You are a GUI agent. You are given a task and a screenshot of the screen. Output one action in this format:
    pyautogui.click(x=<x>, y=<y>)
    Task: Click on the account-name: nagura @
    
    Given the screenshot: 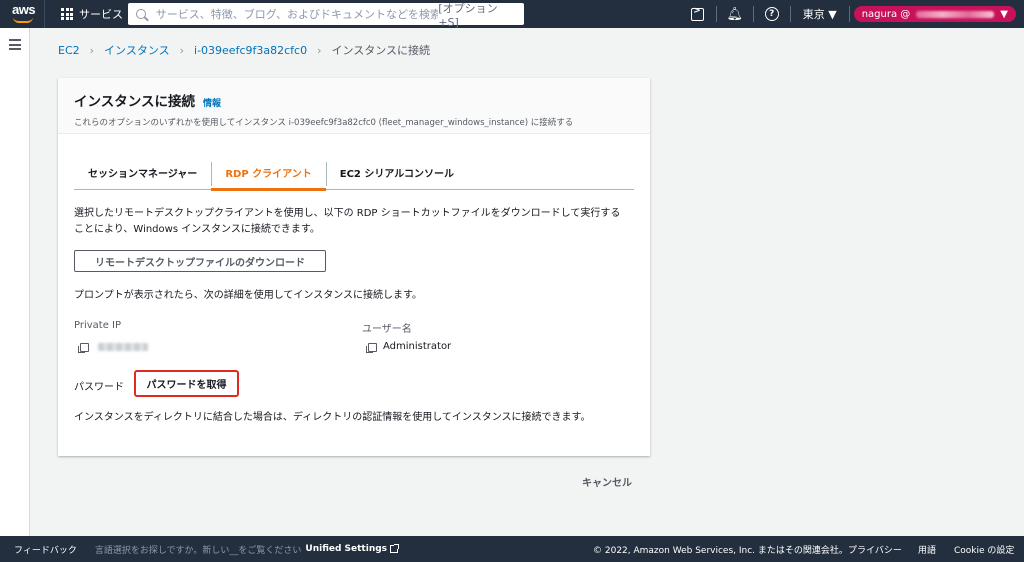 What is the action you would take?
    pyautogui.click(x=886, y=14)
    